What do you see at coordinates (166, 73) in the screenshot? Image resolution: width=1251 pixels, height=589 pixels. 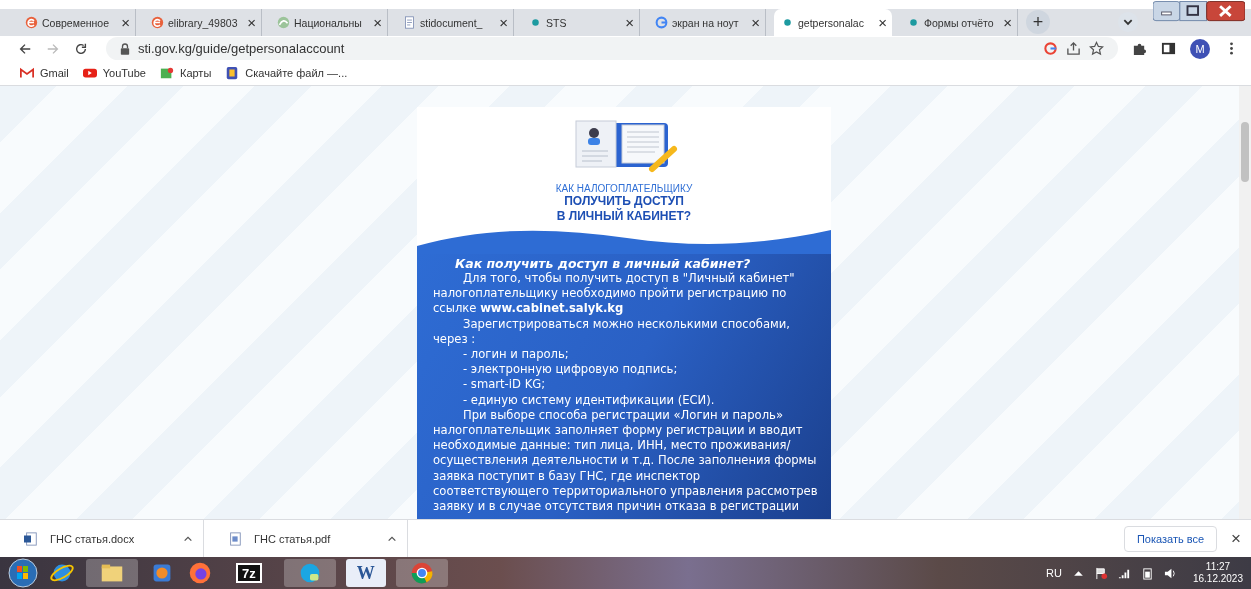 I see `map-pin-icon` at bounding box center [166, 73].